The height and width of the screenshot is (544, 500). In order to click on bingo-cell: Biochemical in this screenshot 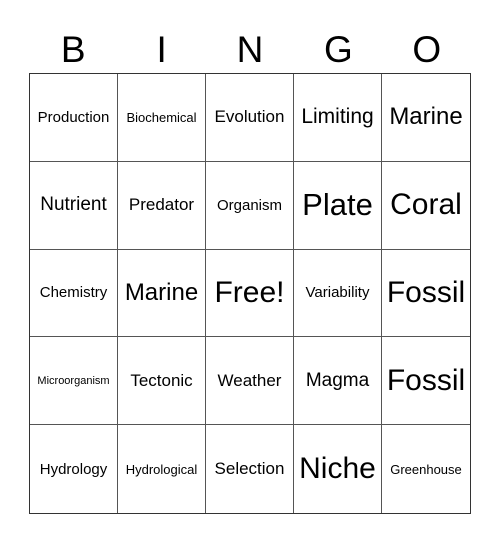, I will do `click(162, 118)`.